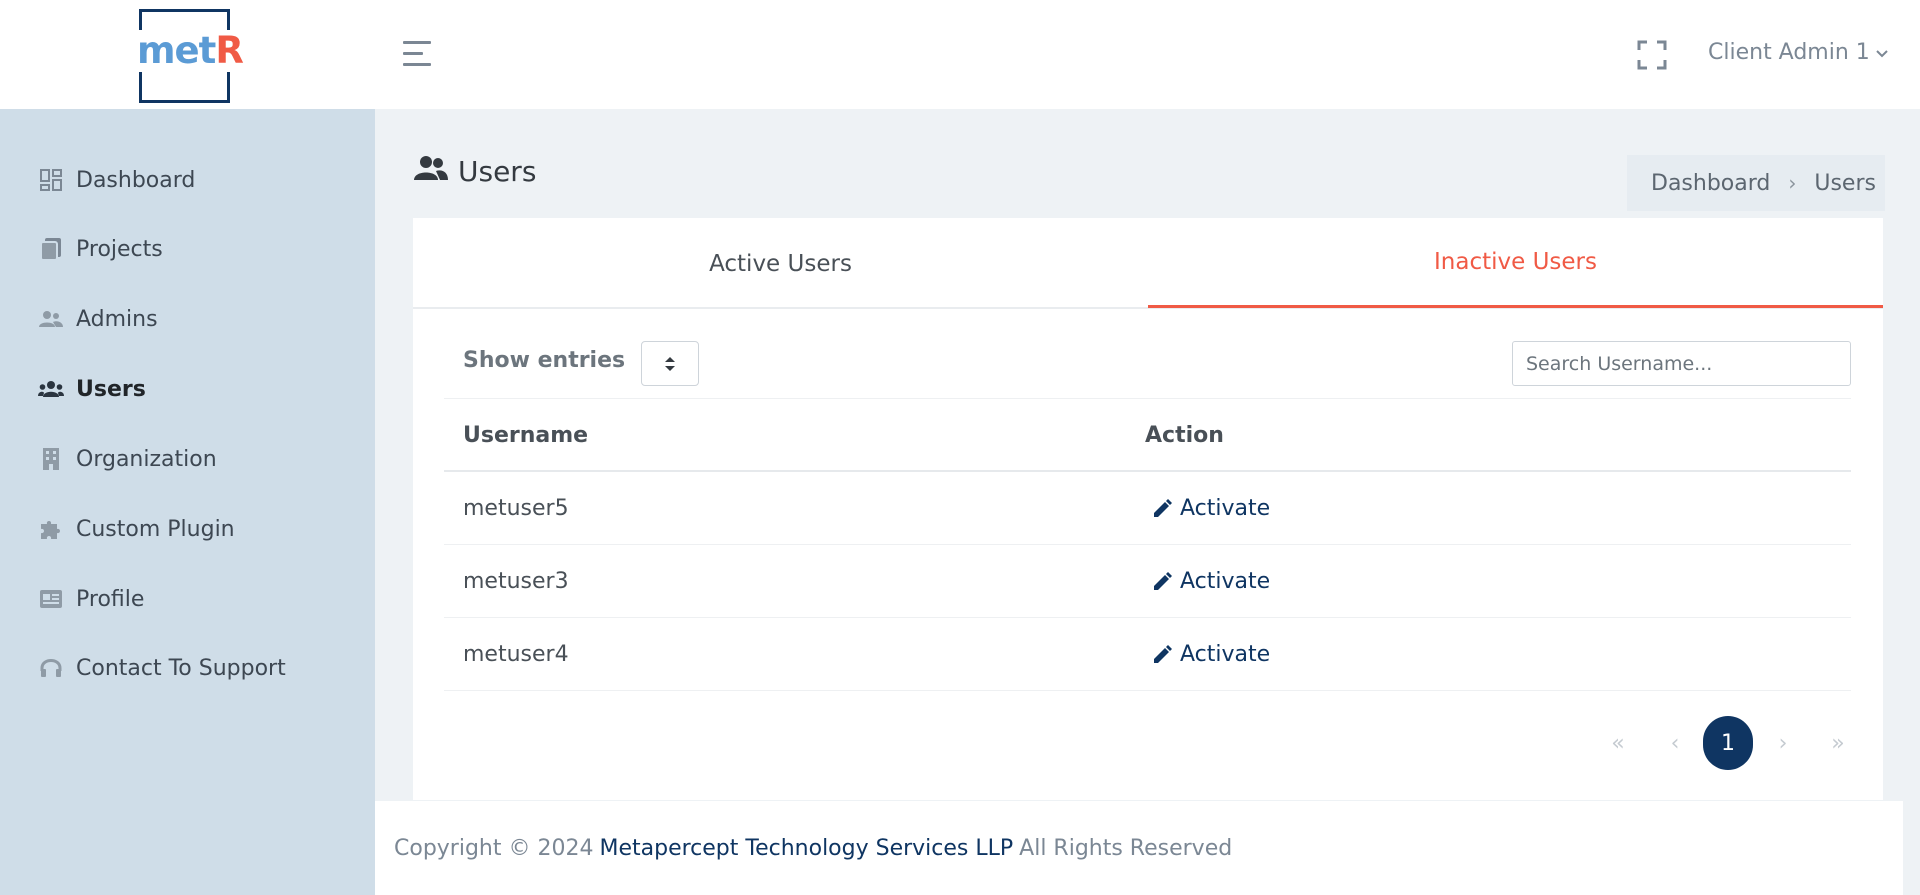 This screenshot has height=895, width=1920. Describe the element at coordinates (51, 668) in the screenshot. I see `headset-icon` at that location.